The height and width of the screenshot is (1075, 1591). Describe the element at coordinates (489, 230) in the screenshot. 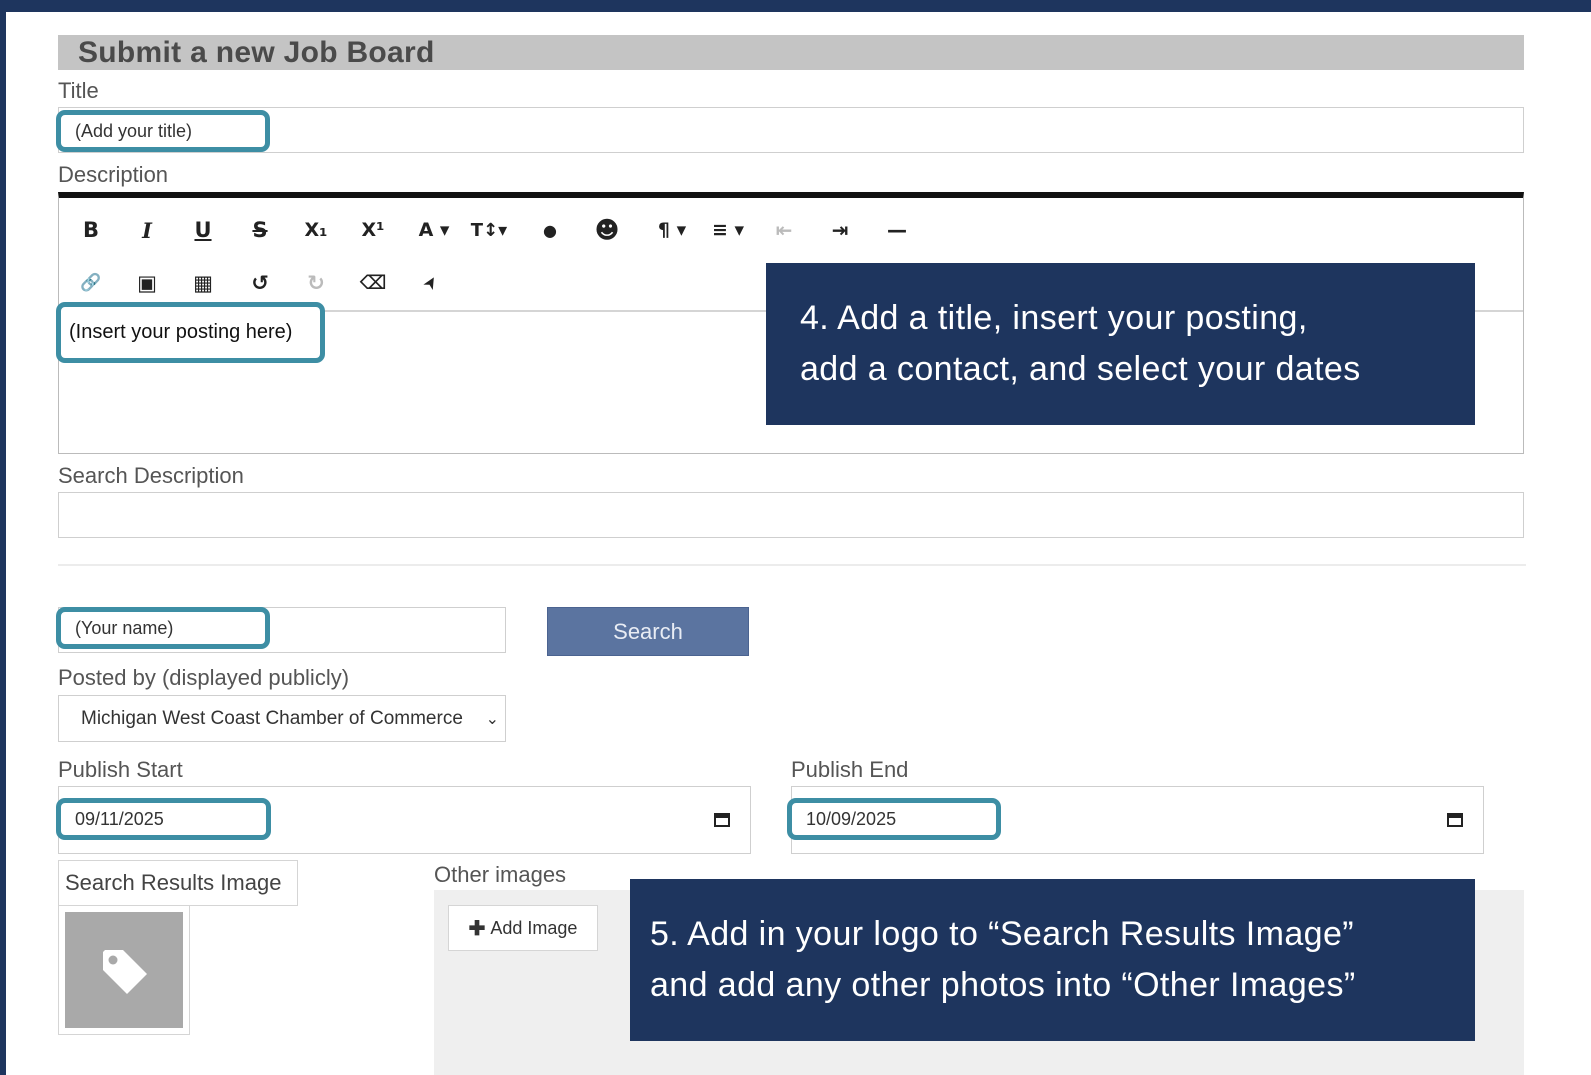

I see `font-size-icon: T↕▾` at that location.